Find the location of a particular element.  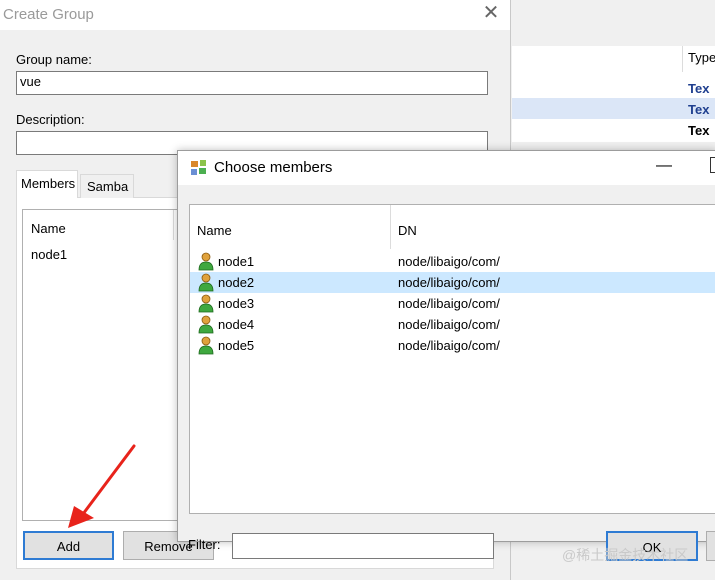

row-name: node3 is located at coordinates (236, 303).